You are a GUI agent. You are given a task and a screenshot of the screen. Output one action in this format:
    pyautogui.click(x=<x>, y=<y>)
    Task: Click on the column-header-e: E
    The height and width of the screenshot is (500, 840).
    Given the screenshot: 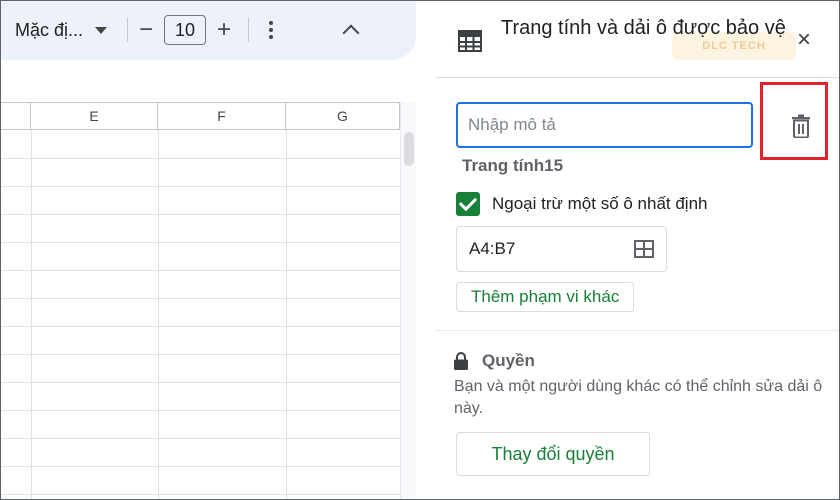 What is the action you would take?
    pyautogui.click(x=94, y=116)
    